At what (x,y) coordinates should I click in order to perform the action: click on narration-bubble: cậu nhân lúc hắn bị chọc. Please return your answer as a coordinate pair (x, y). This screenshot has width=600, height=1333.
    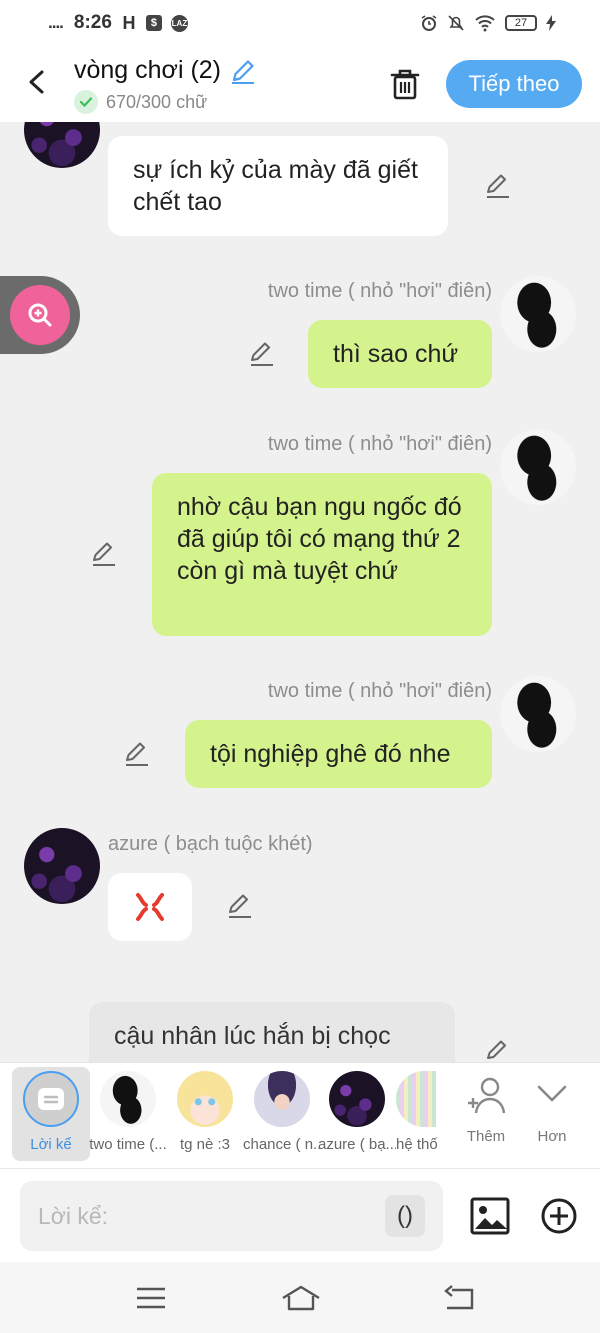
    Looking at the image, I should click on (272, 1032).